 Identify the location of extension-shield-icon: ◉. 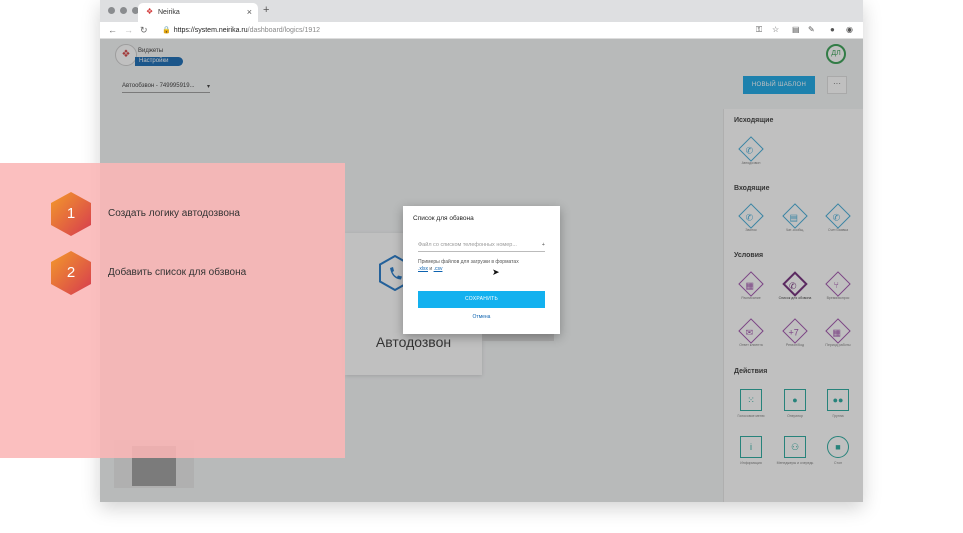
(849, 29).